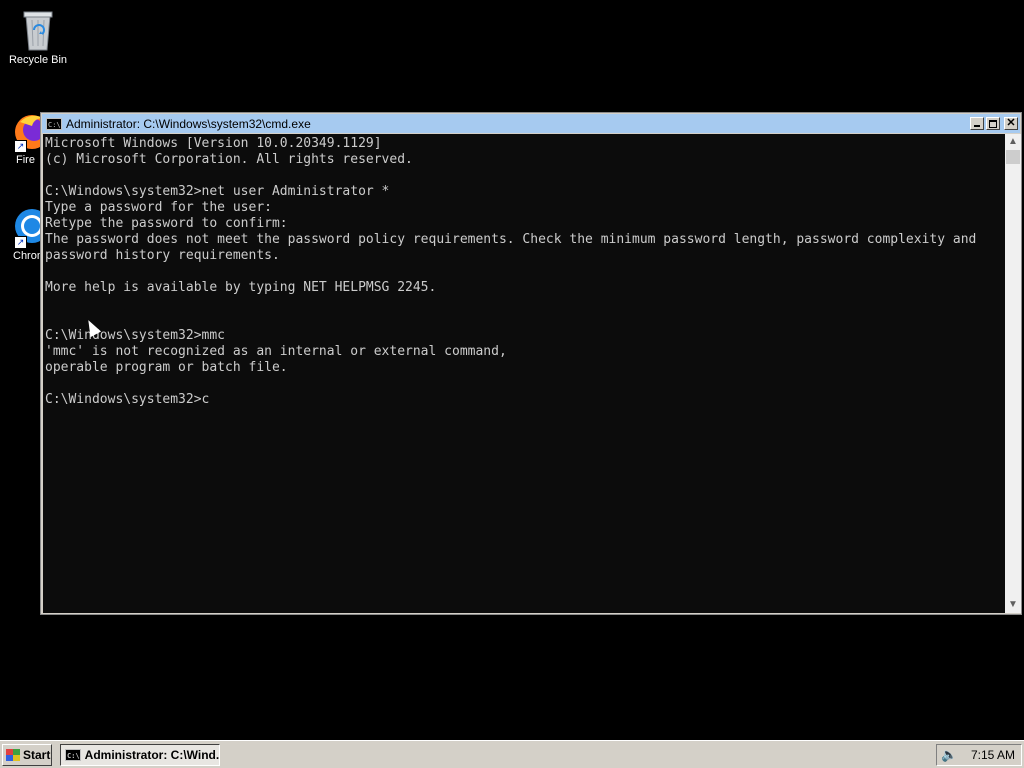 The width and height of the screenshot is (1024, 768). I want to click on windows-logo-icon, so click(13, 755).